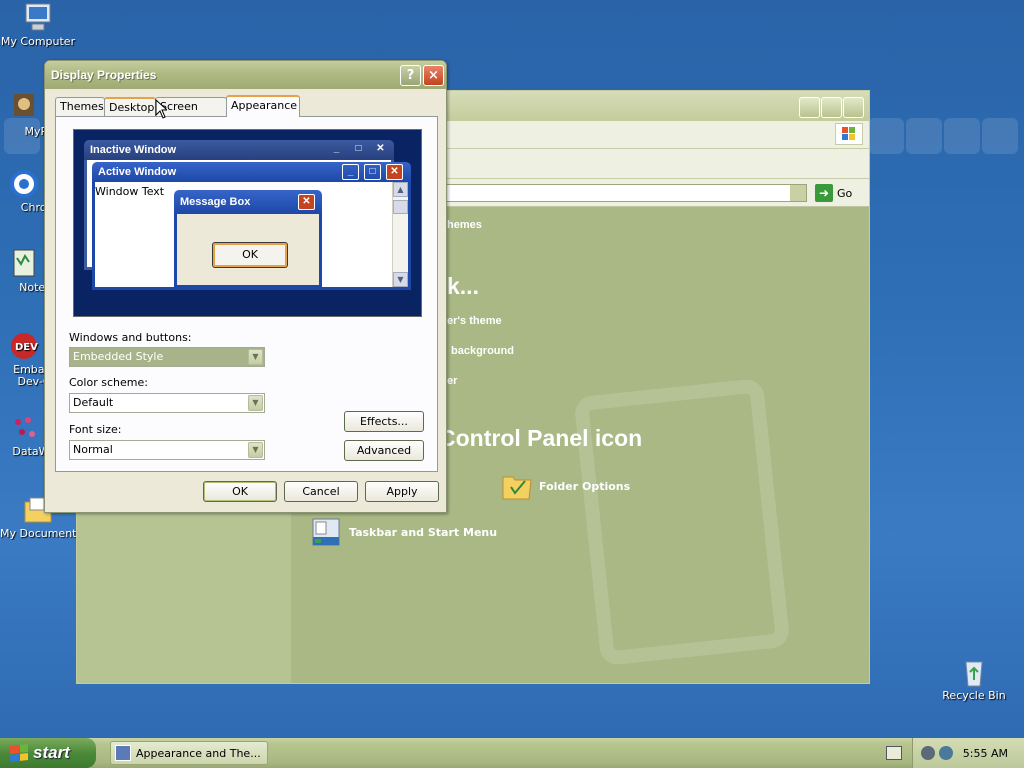  What do you see at coordinates (118, 356) in the screenshot?
I see `windows-buttons-value: Embedded Style` at bounding box center [118, 356].